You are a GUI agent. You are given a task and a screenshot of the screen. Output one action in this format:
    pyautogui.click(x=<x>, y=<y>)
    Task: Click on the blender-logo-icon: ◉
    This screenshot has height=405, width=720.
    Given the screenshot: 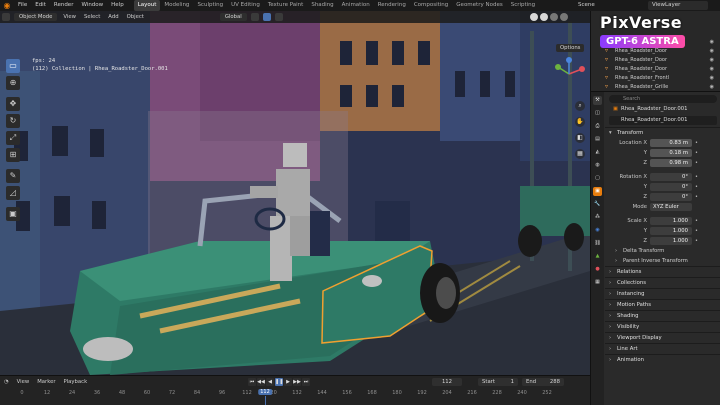 What is the action you would take?
    pyautogui.click(x=7, y=5)
    